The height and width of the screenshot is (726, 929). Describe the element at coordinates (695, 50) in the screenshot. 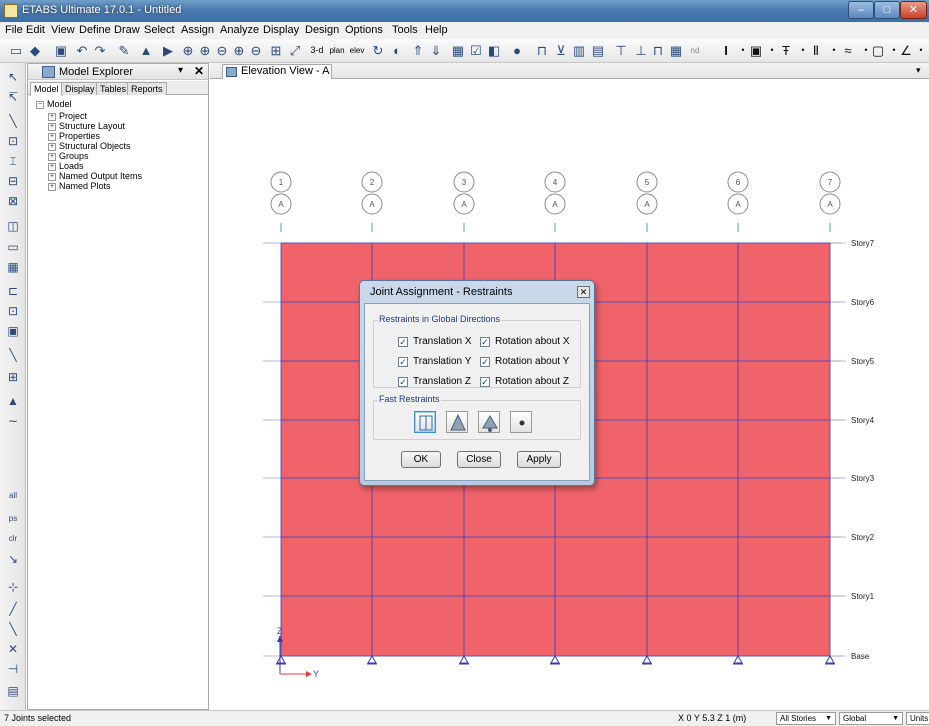

I see `nd-button: nd` at that location.